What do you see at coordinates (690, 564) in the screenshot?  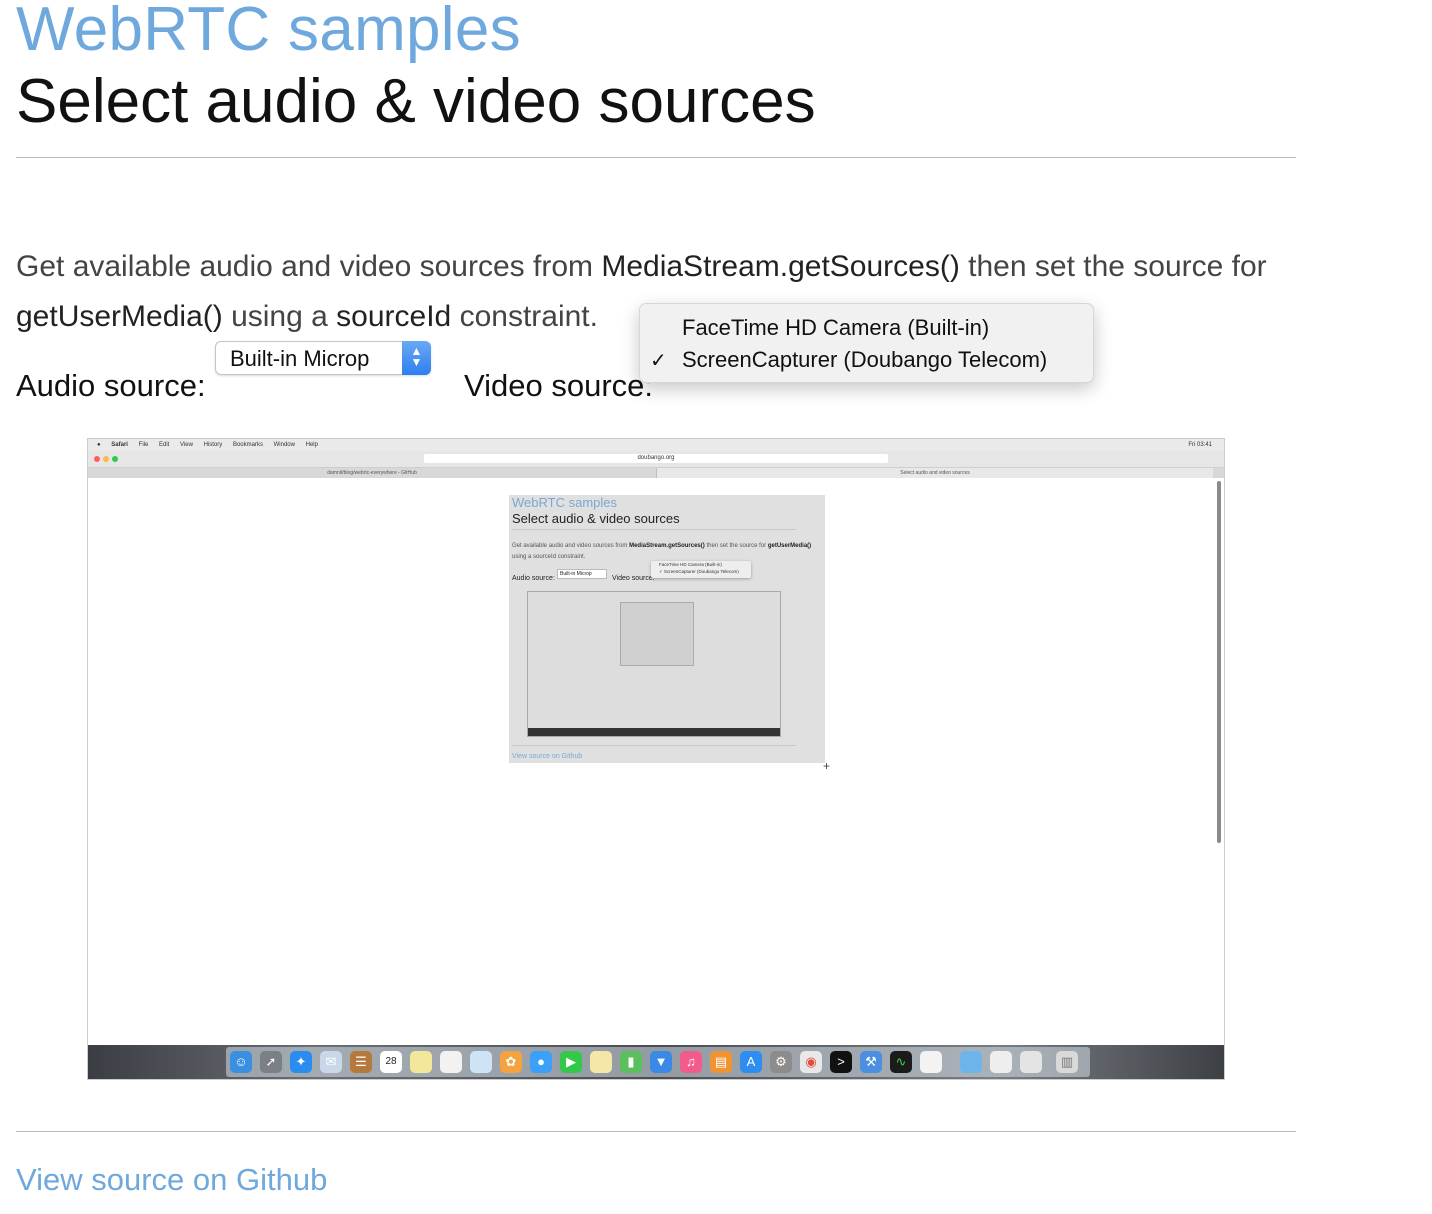 I see `nested-option: FaceTime HD Camera (Built-in)` at bounding box center [690, 564].